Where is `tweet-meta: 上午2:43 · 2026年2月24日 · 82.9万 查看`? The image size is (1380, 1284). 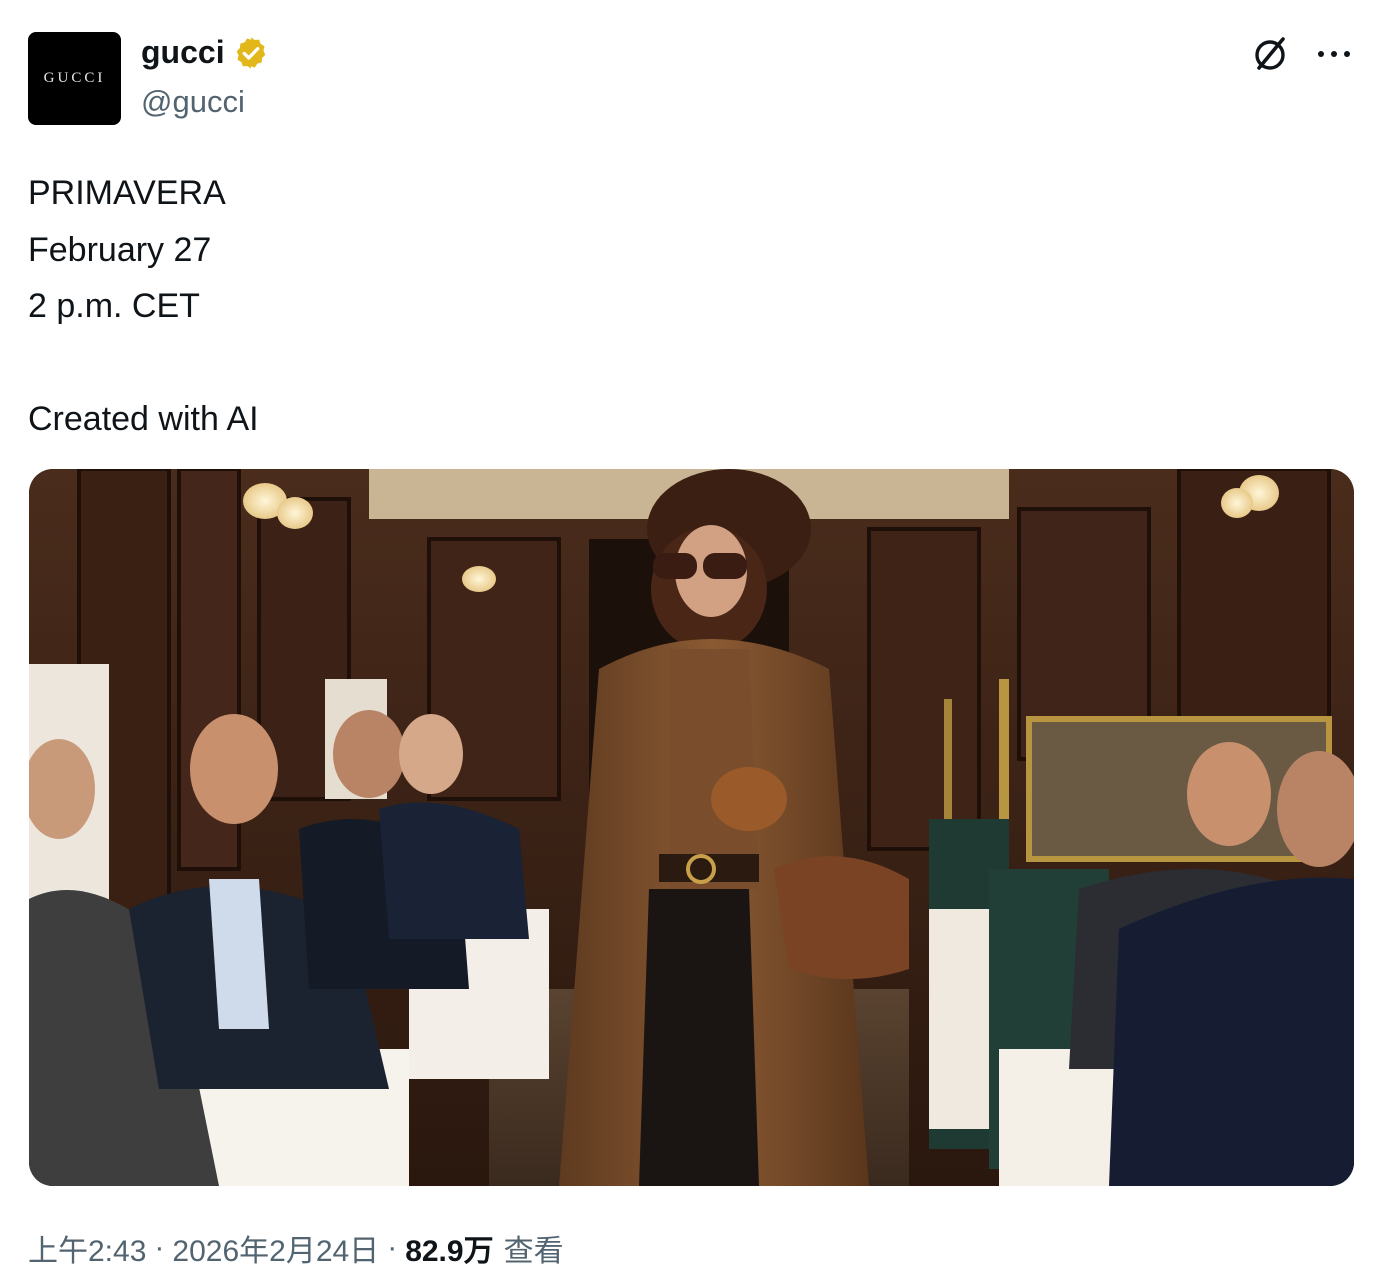
tweet-meta: 上午2:43 · 2026年2月24日 · 82.9万 查看 is located at coordinates (296, 1248).